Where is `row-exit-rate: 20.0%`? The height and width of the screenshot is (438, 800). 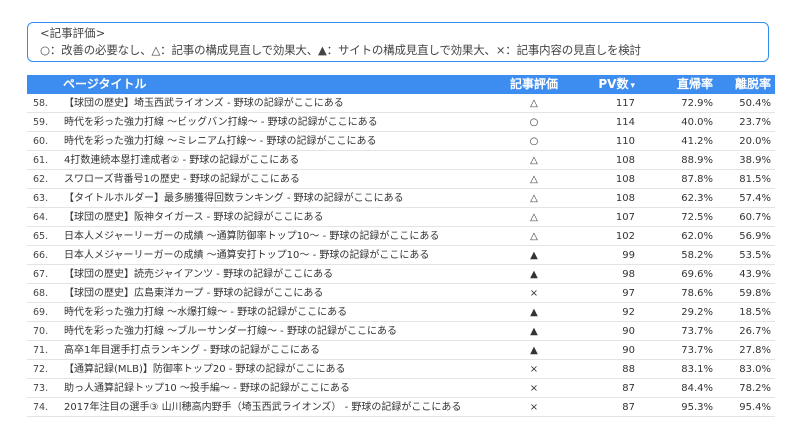
row-exit-rate: 20.0% is located at coordinates (755, 141).